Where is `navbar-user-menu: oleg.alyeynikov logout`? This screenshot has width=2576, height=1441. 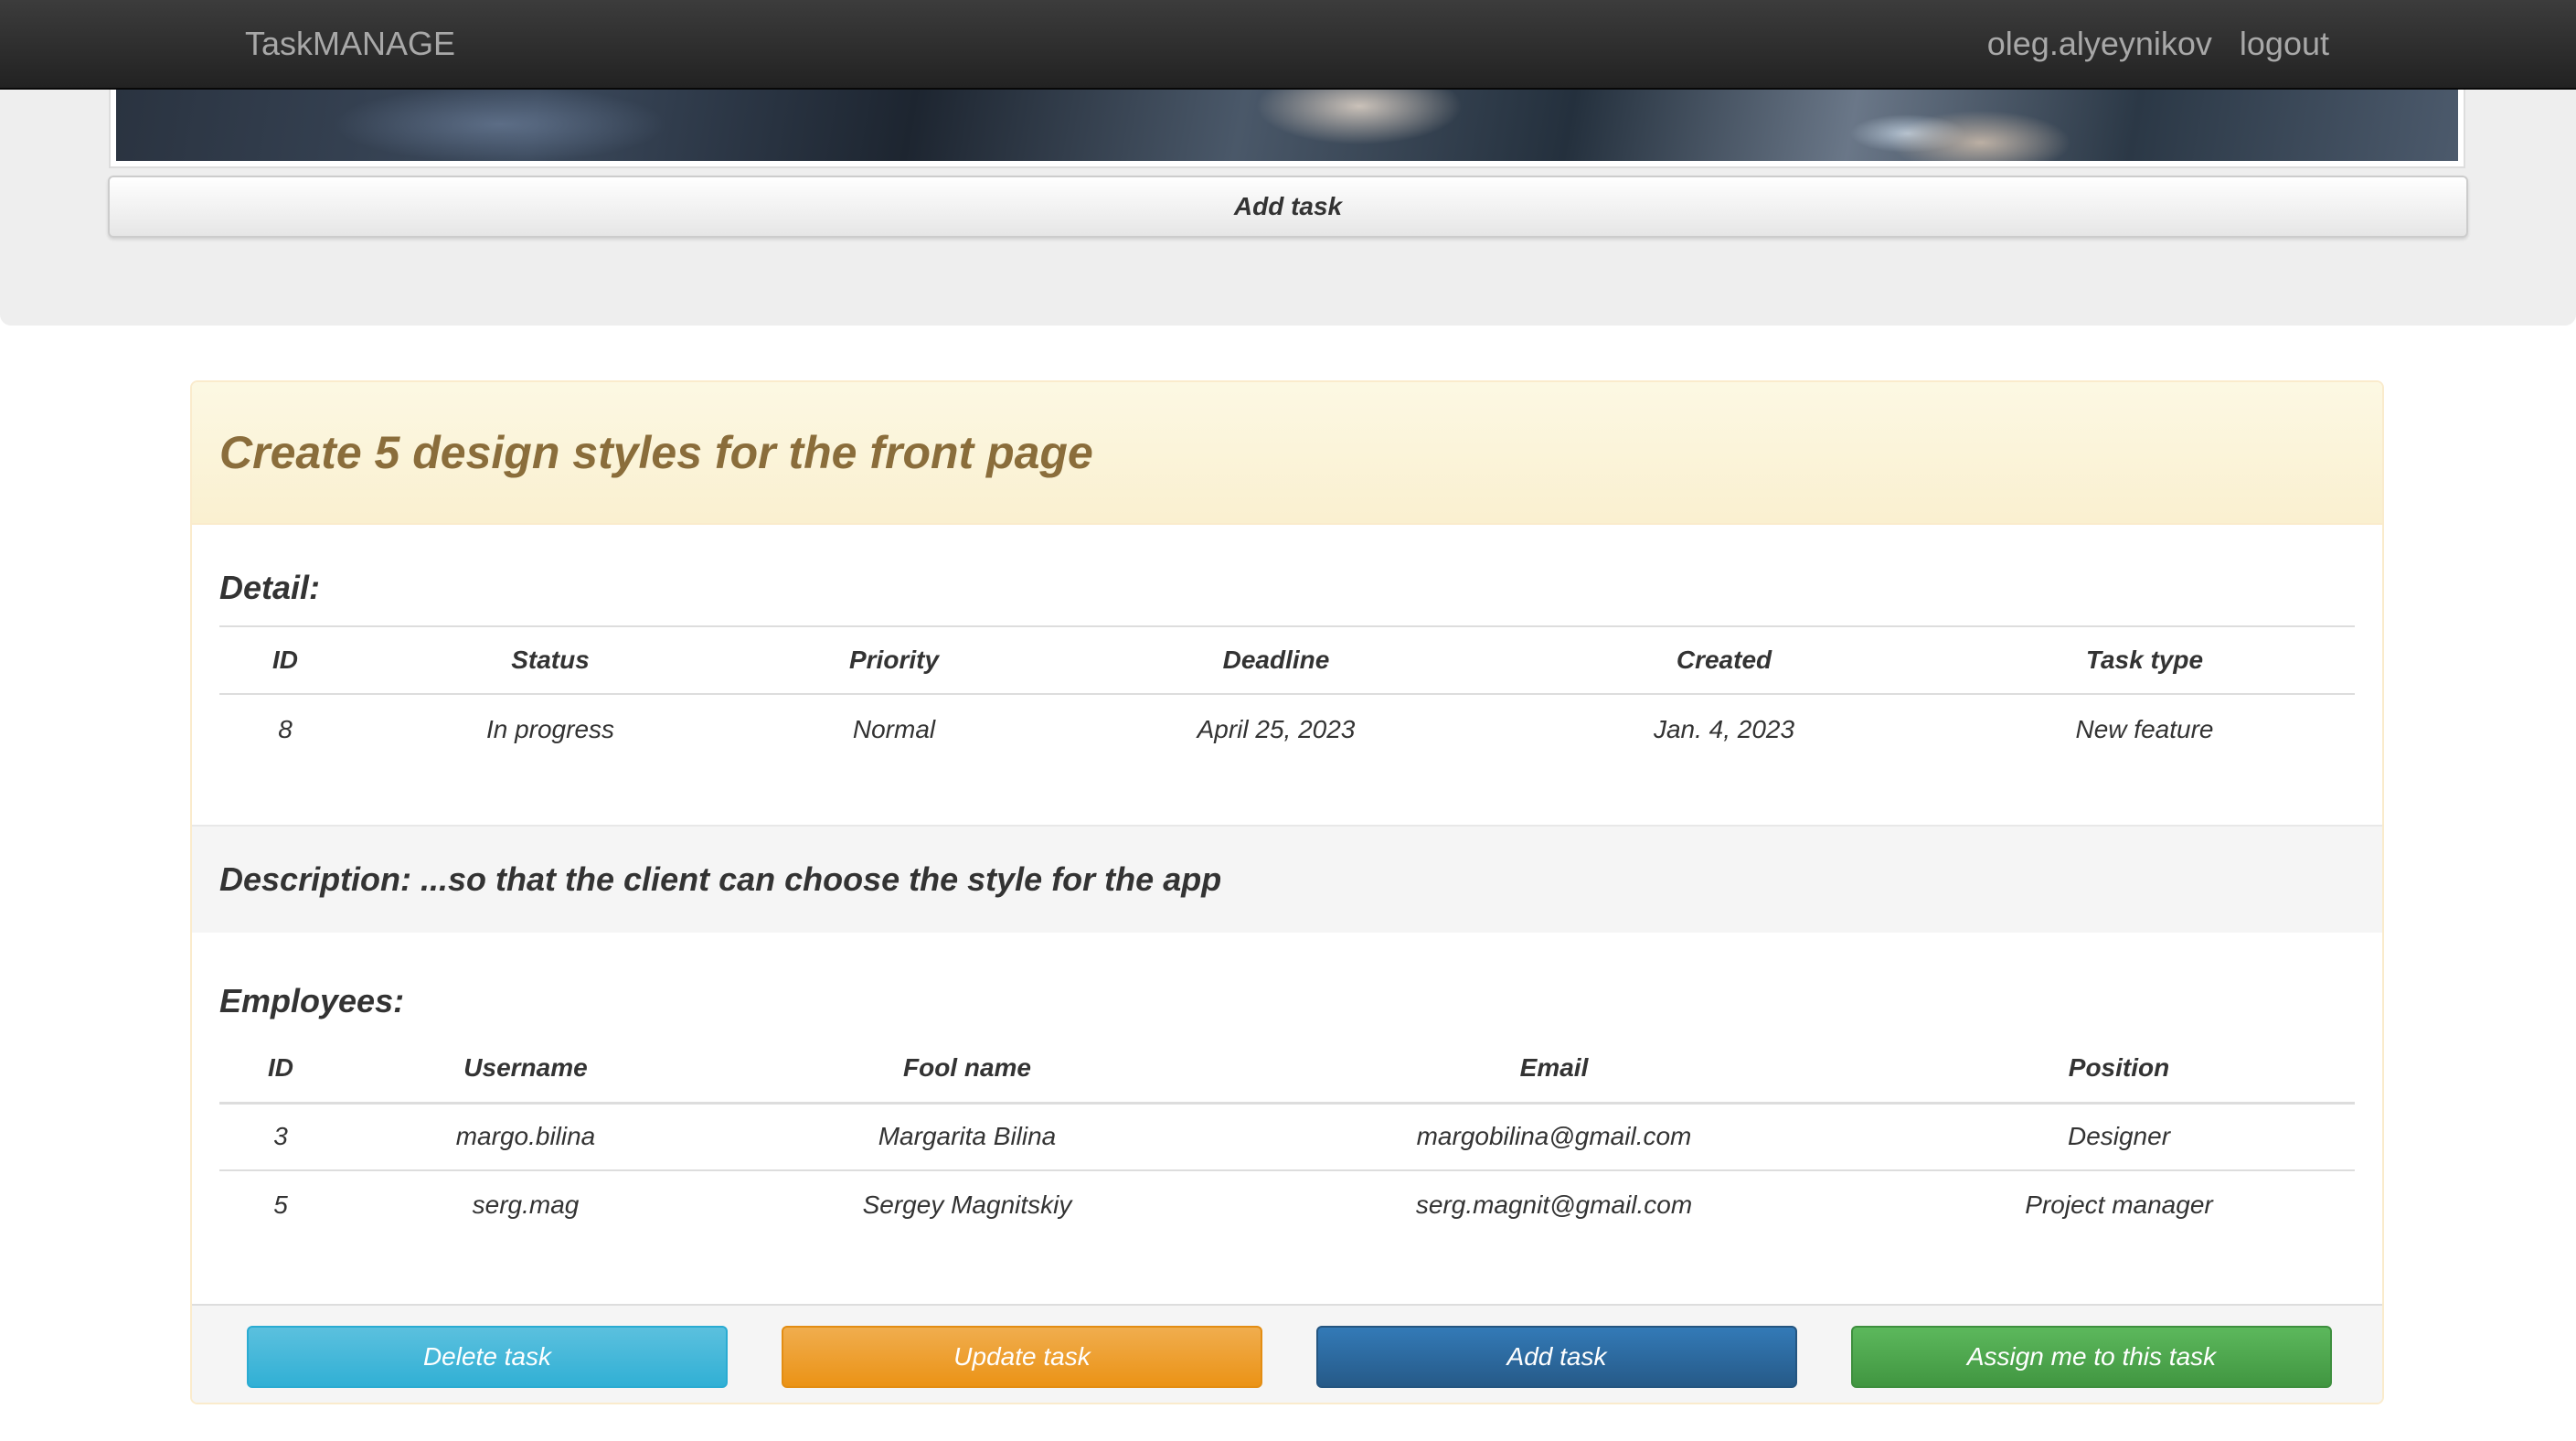
navbar-user-menu: oleg.alyeynikov logout is located at coordinates (2158, 44).